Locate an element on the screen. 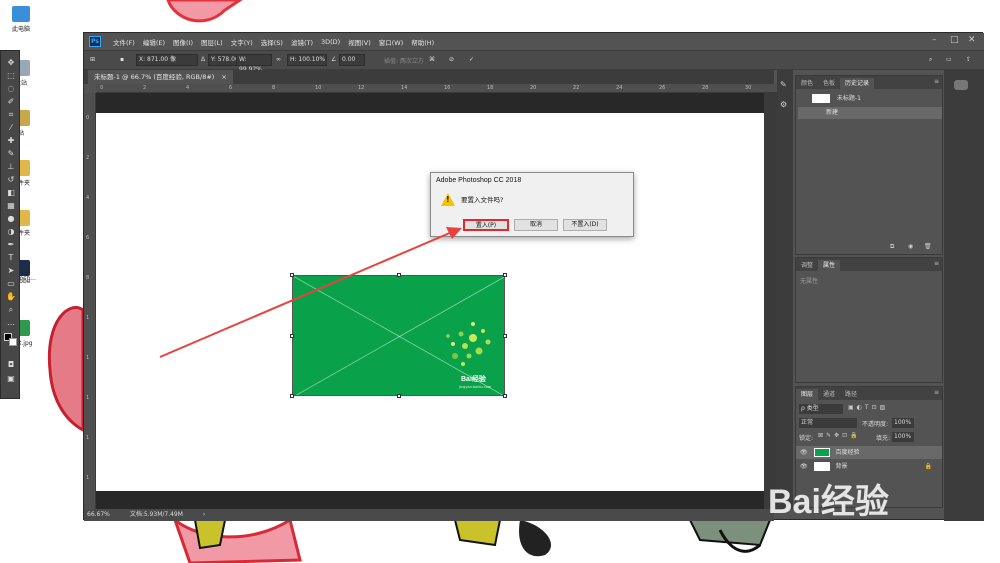  baidu-watermark: Bai经验 jingyan.baidu.com is located at coordinates (880, 515).